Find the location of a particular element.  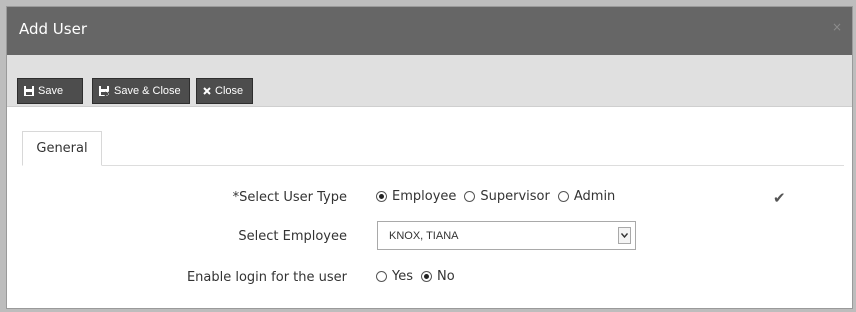

enable-login-label: Enable login for the user is located at coordinates (266, 277).